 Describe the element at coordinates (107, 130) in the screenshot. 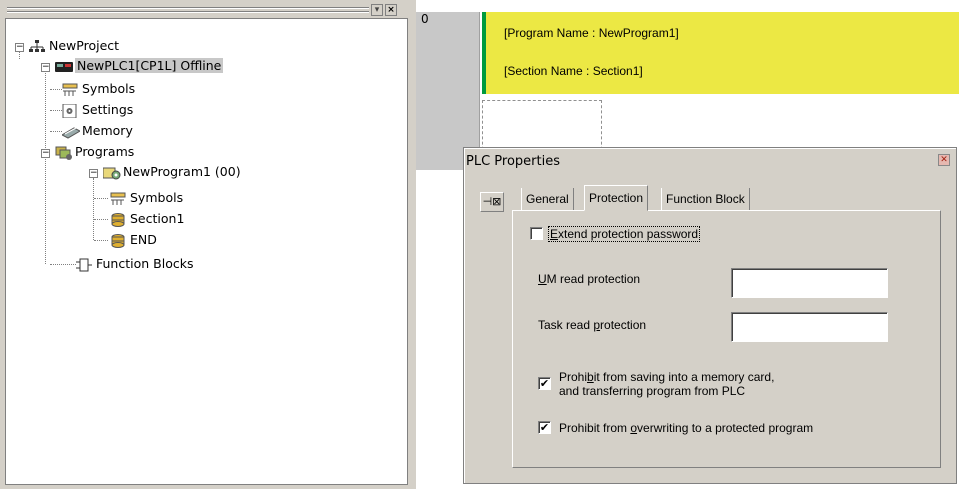

I see `tree-label: Memory` at that location.